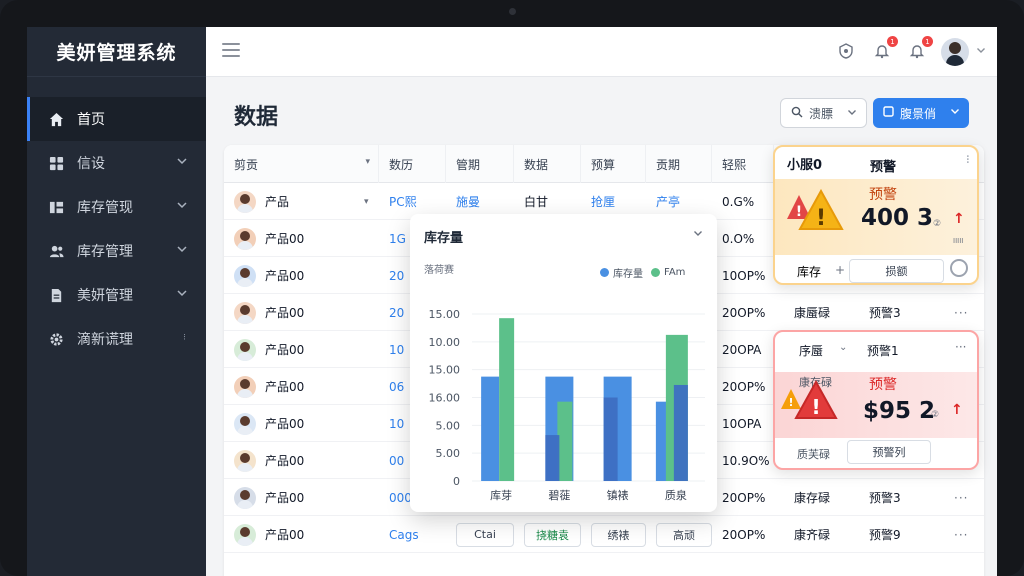 The image size is (1024, 576). Describe the element at coordinates (105, 208) in the screenshot. I see `sidebar-item-label: 库存管现` at that location.